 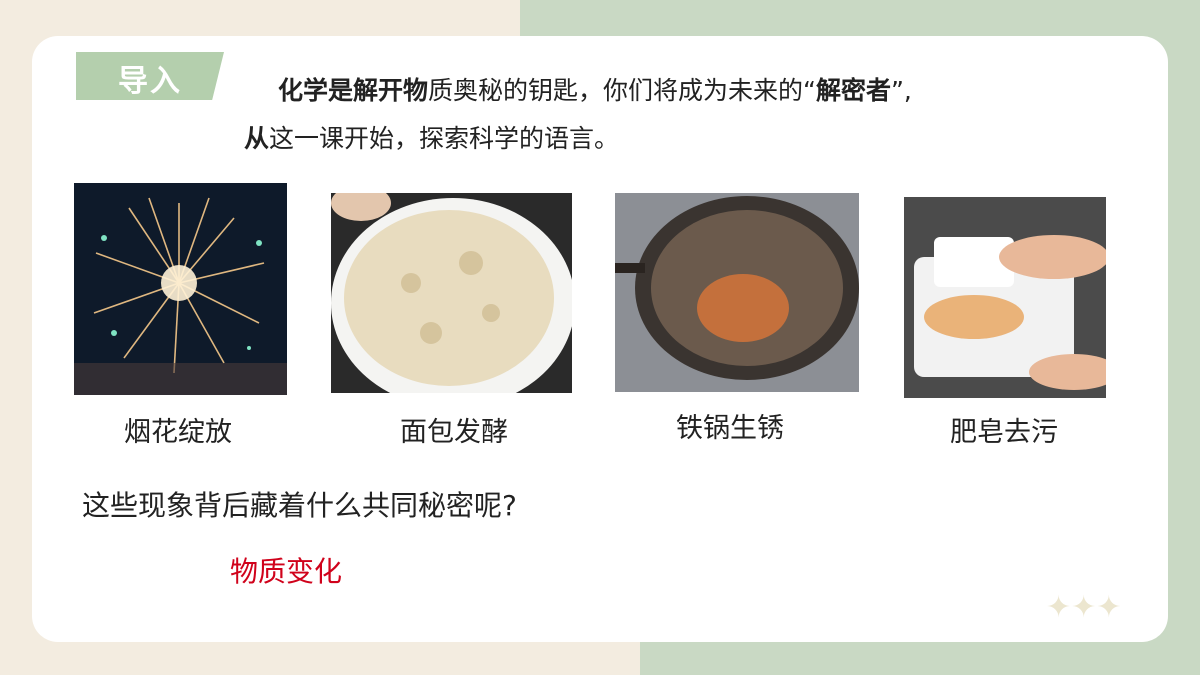 I want to click on background-green-band-top, so click(x=860, y=20).